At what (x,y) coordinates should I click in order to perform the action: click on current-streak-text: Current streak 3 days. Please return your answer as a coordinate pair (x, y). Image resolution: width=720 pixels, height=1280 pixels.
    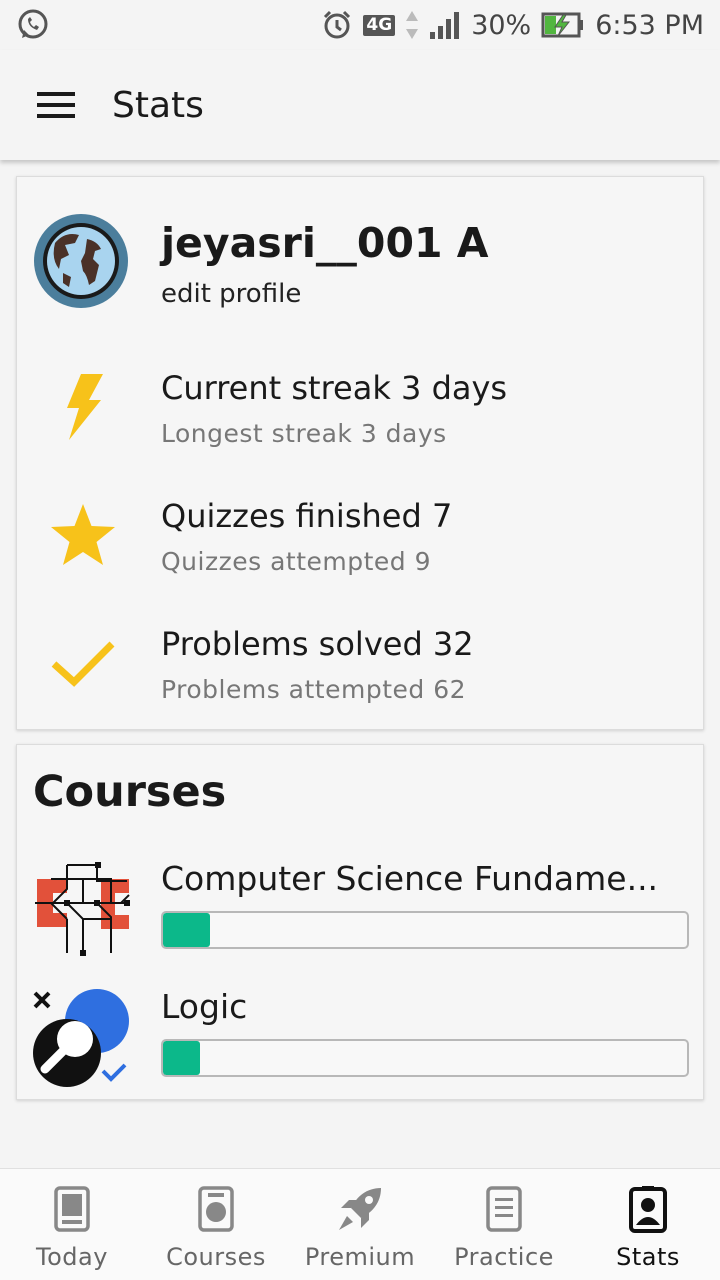
    Looking at the image, I should click on (334, 388).